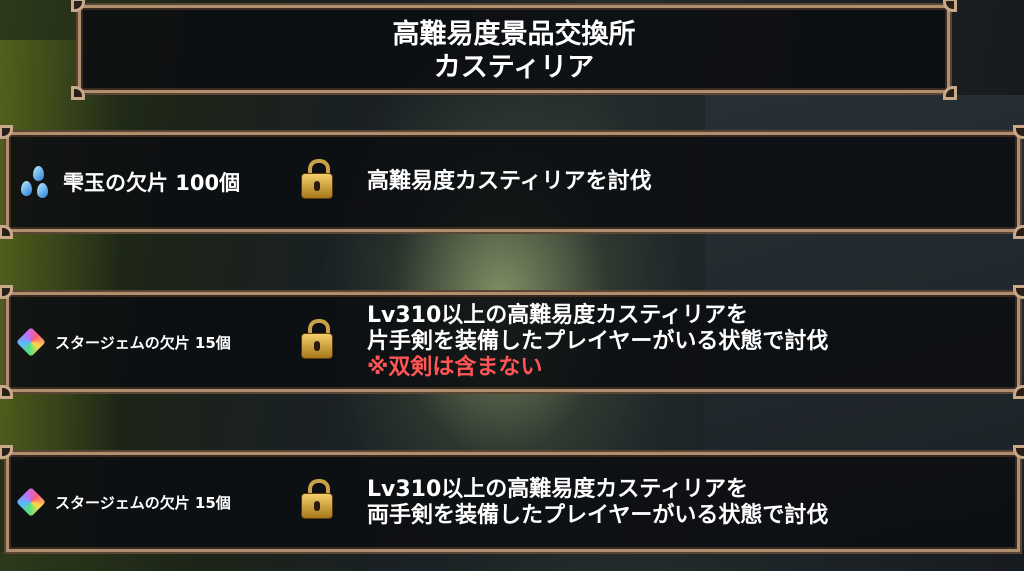  I want to click on reward-item: 雫玉の欠片 100個, so click(128, 182).